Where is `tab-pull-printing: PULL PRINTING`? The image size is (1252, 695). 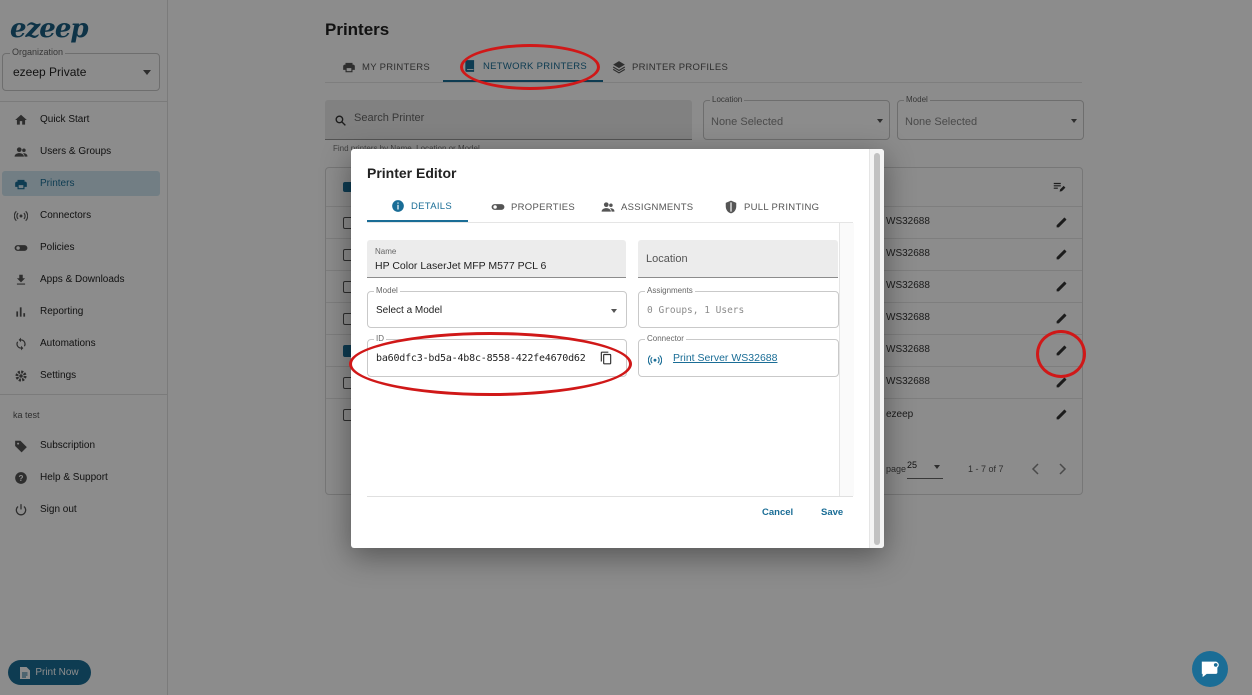 tab-pull-printing: PULL PRINTING is located at coordinates (771, 207).